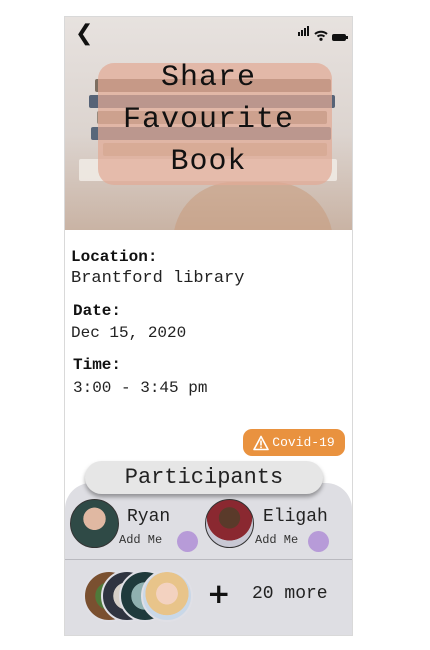  I want to click on page-title-line-1: Share, so click(208, 78).